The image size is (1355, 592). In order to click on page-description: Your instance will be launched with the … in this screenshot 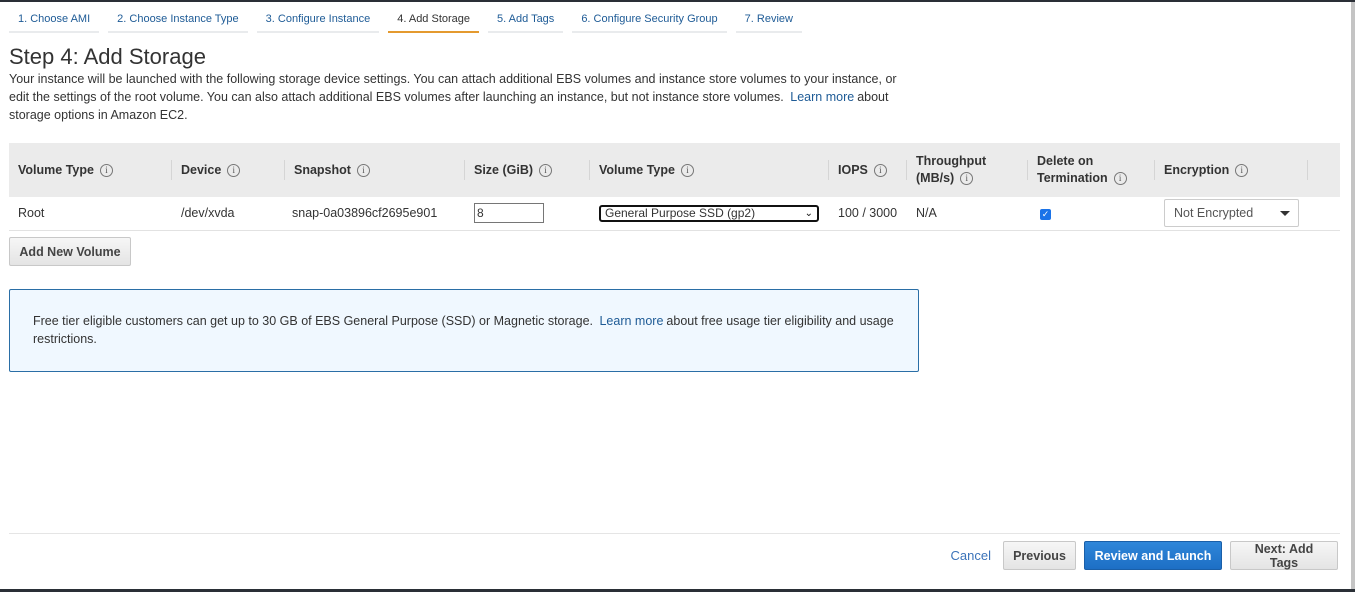, I will do `click(461, 97)`.